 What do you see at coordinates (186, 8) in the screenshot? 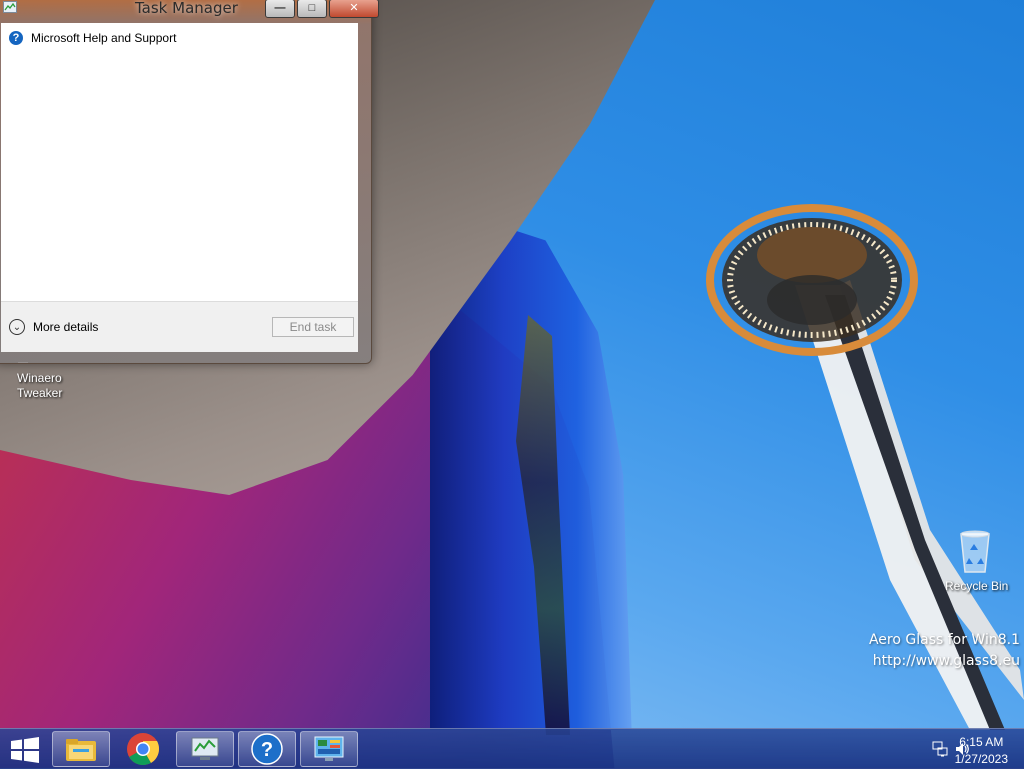
I see `window-title: Task Manager` at bounding box center [186, 8].